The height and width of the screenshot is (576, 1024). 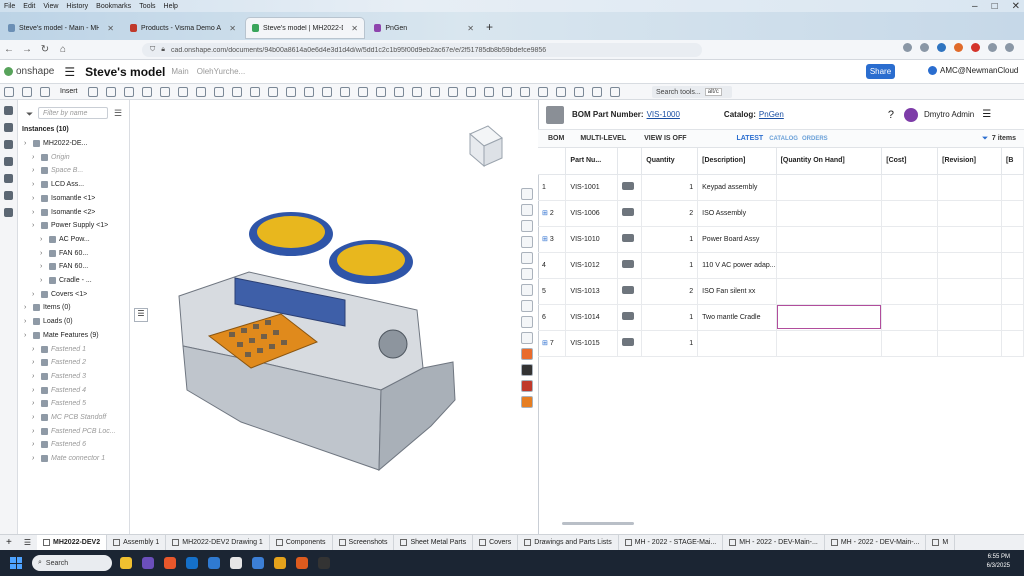 I want to click on quantity-cell: 2, so click(x=670, y=213).